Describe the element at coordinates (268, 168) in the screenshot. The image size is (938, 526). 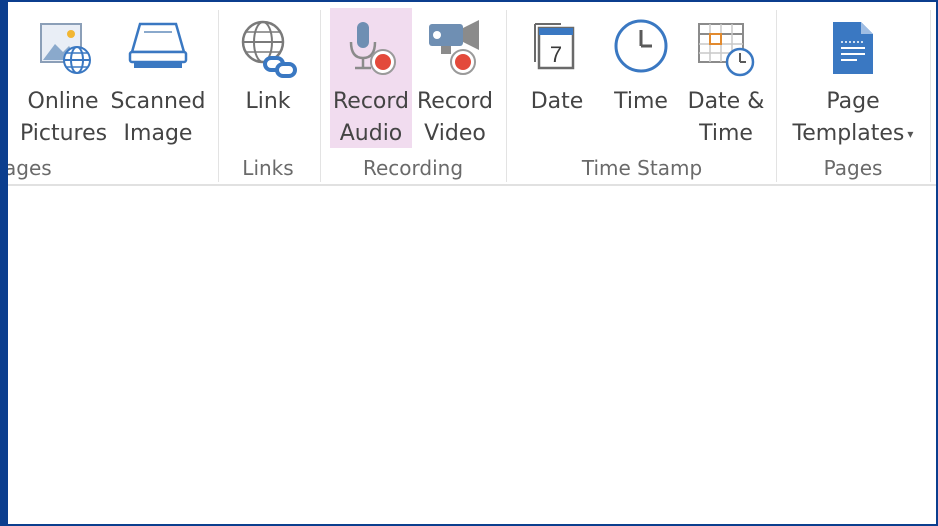
I see `group-label-links: Links` at that location.